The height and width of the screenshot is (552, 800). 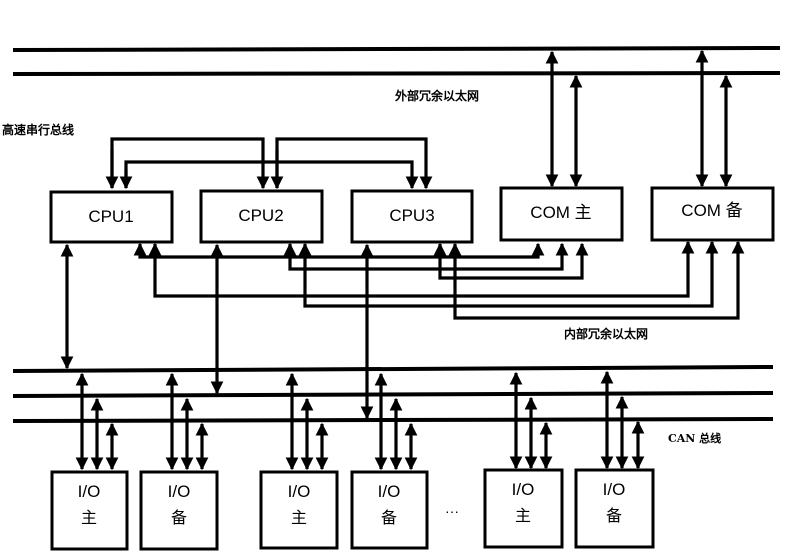 I want to click on external-ethernet-line-b, so click(x=396, y=73).